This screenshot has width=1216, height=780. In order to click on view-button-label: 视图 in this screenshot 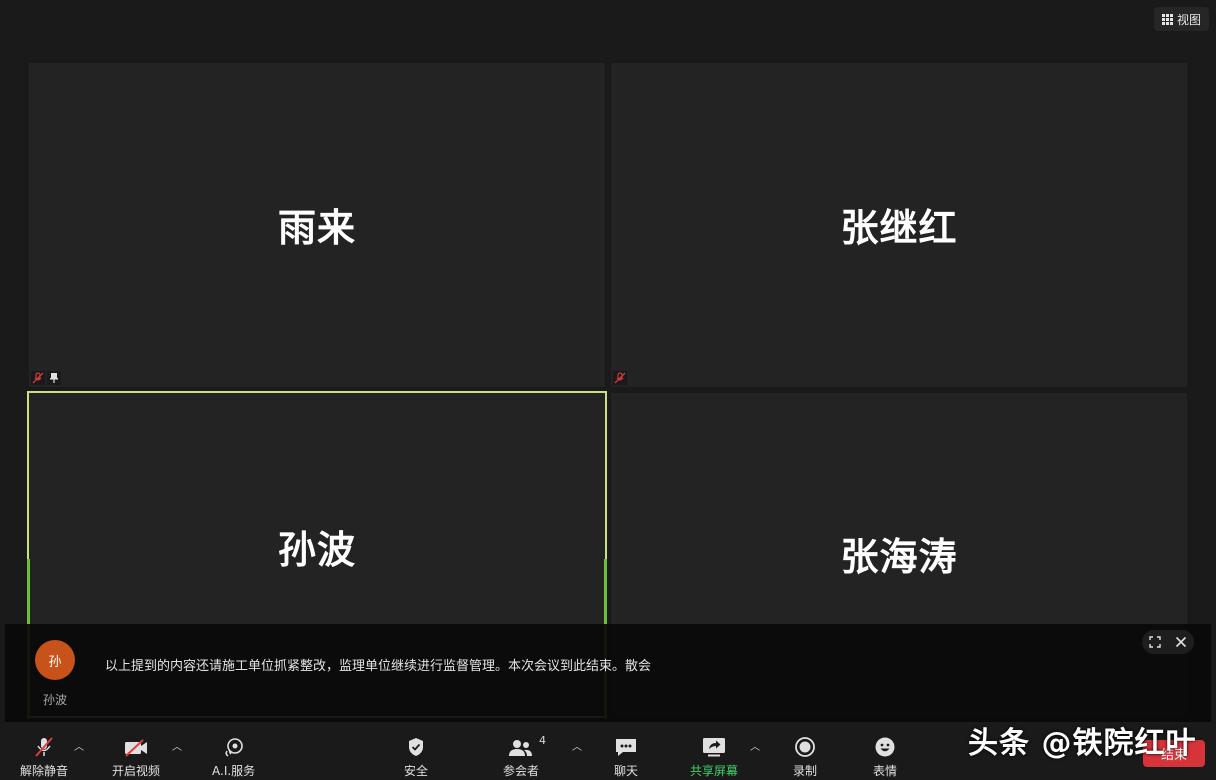, I will do `click(1188, 19)`.